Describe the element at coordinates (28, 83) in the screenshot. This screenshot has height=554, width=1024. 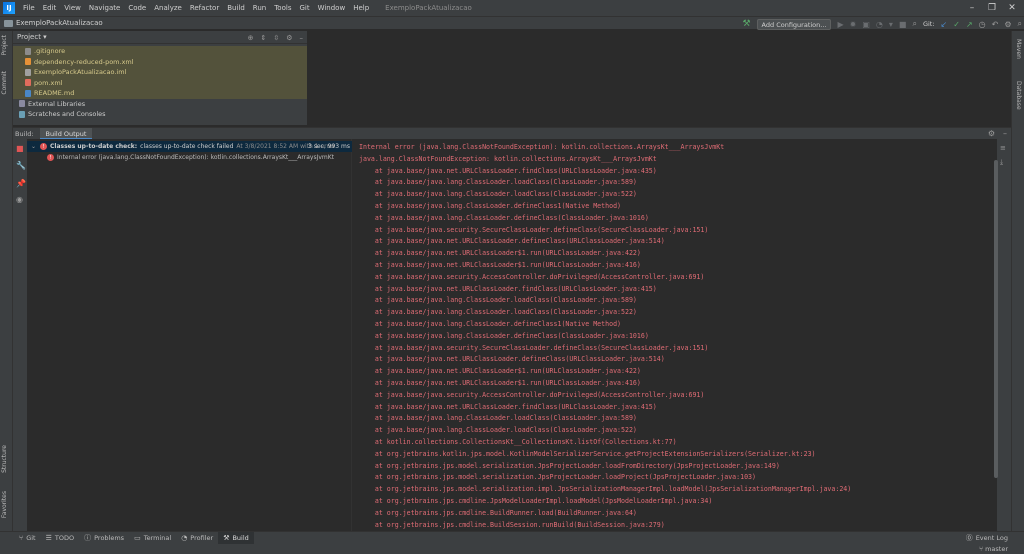
I see `maven-file-icon` at that location.